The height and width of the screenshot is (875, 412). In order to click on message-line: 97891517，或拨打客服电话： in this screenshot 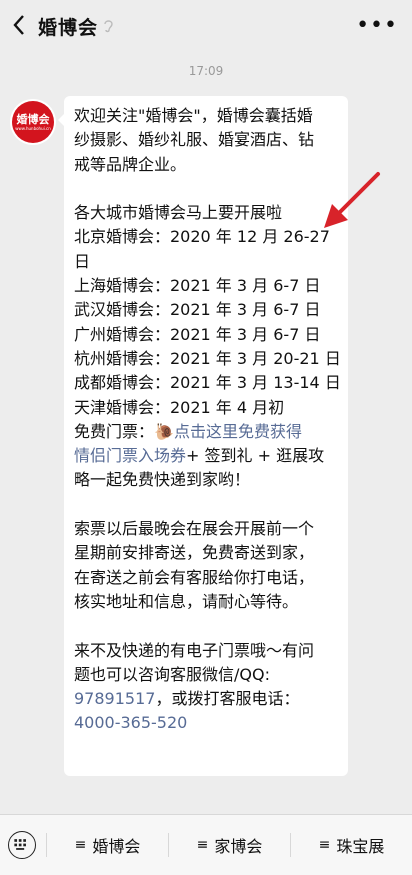, I will do `click(214, 699)`.